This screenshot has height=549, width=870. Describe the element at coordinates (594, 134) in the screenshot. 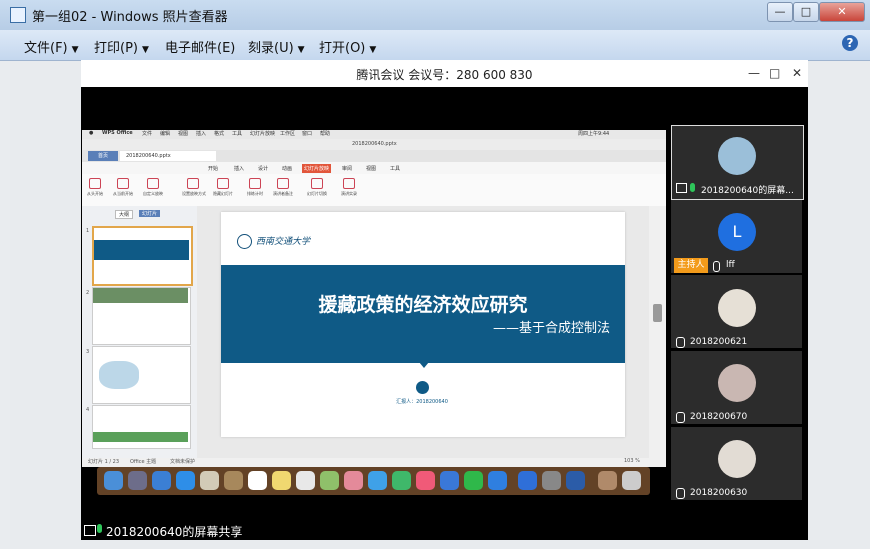

I see `mac-clock: 周四上午9:44` at that location.